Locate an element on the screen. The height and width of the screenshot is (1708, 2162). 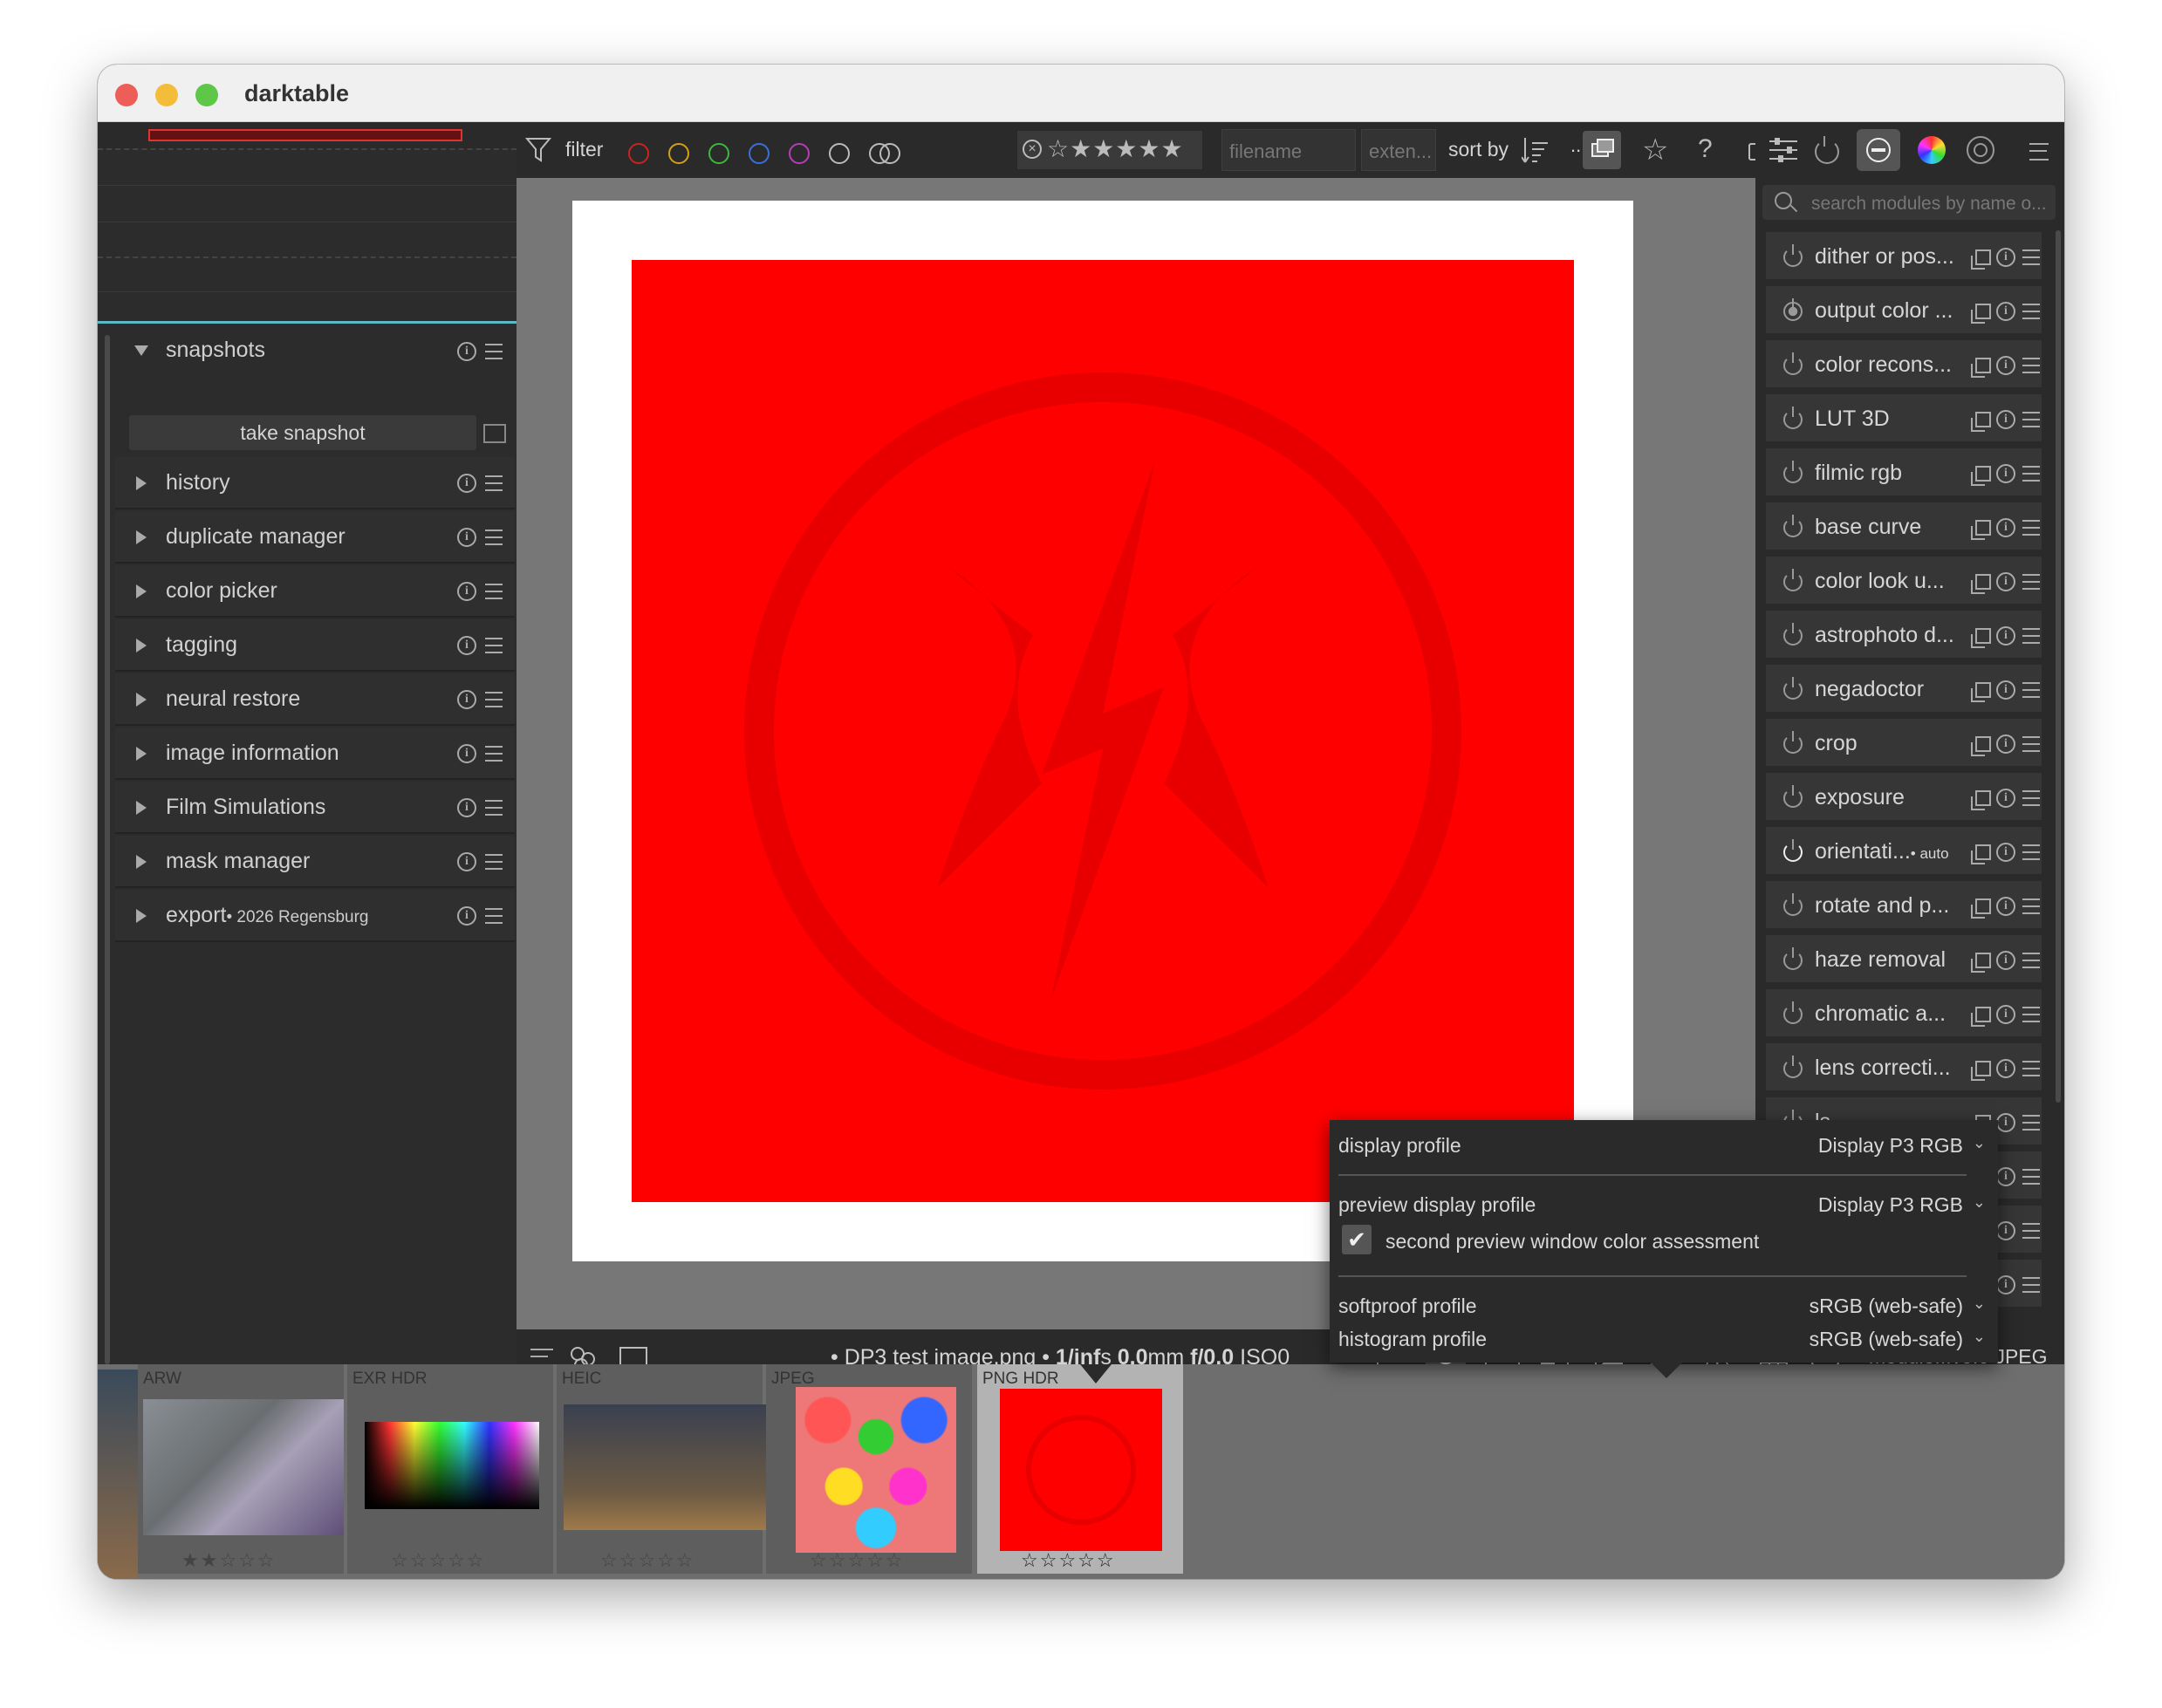
thumbnail-stars: ★★☆☆☆ is located at coordinates (229, 1560).